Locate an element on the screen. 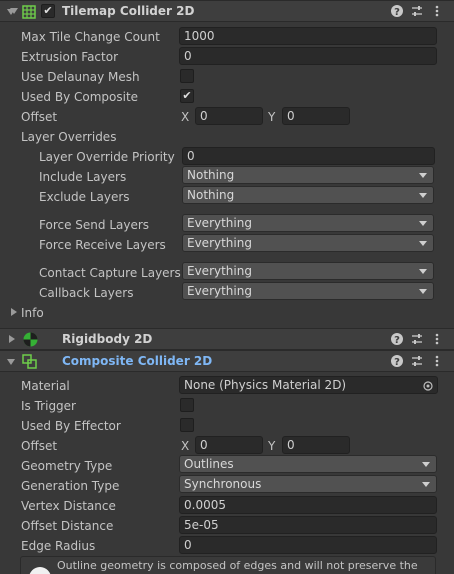 Image resolution: width=454 pixels, height=574 pixels. max-tile-change-count-label: Max Tile Change Count is located at coordinates (90, 37).